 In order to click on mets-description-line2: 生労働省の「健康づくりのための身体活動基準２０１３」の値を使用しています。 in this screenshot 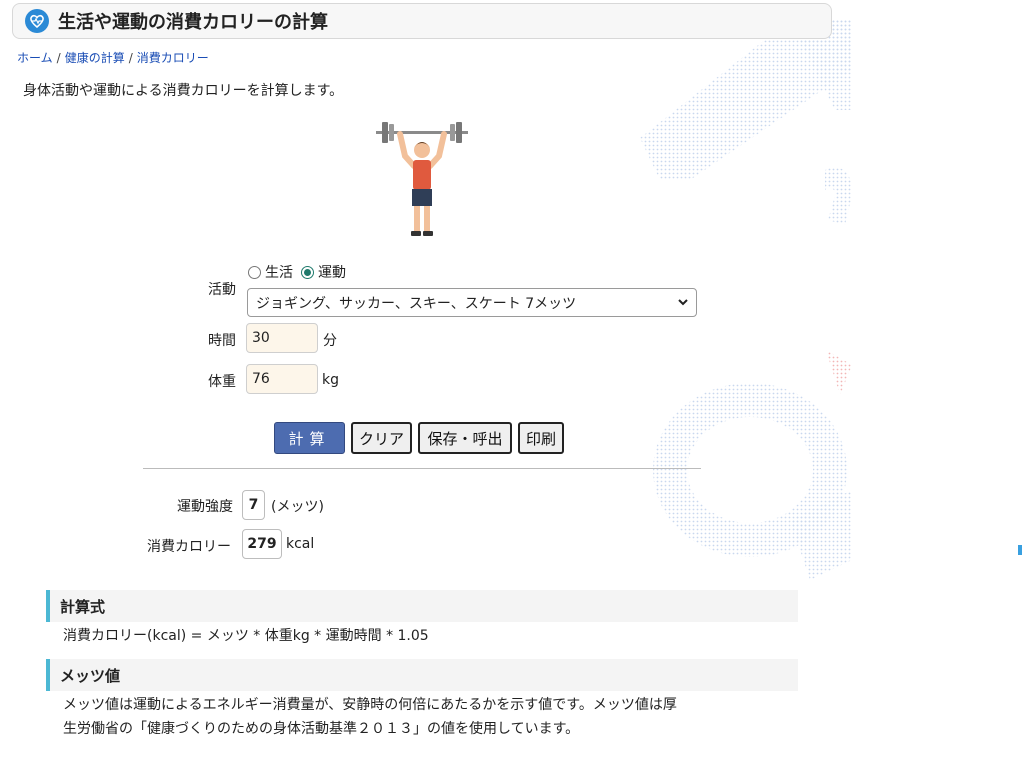, I will do `click(321, 729)`.